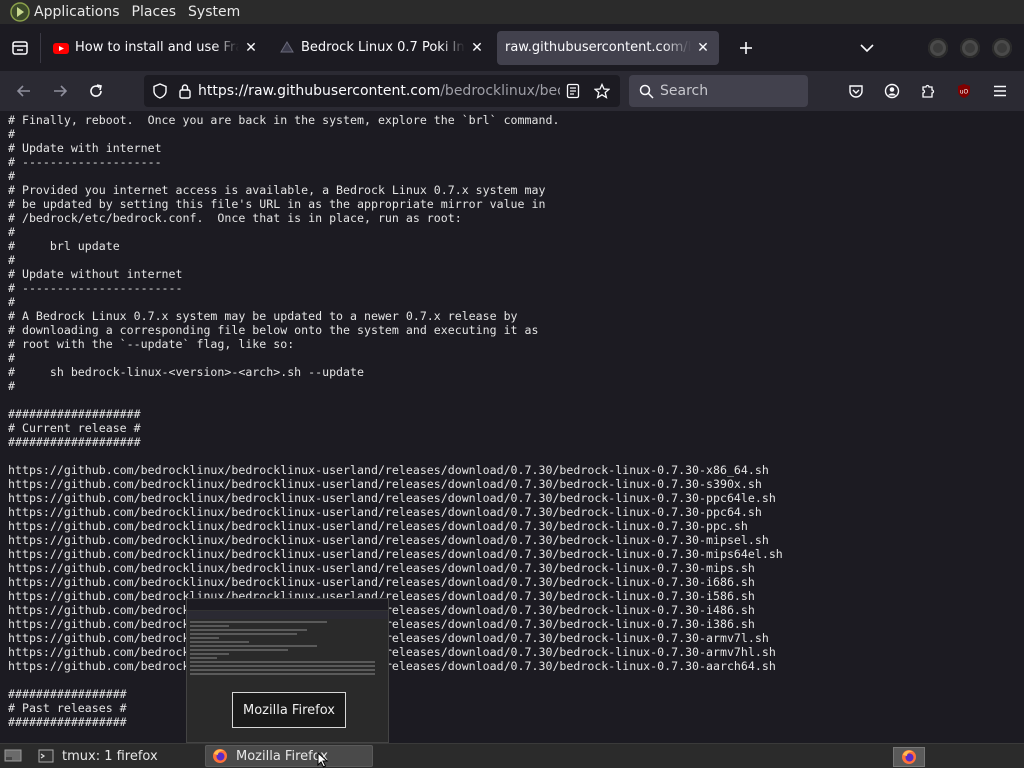 The width and height of the screenshot is (1024, 768). I want to click on firefox-view-icon, so click(20, 47).